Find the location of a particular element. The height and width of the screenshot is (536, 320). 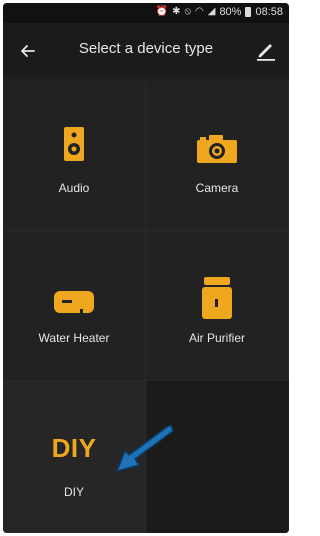

edit-button is located at coordinates (266, 50).